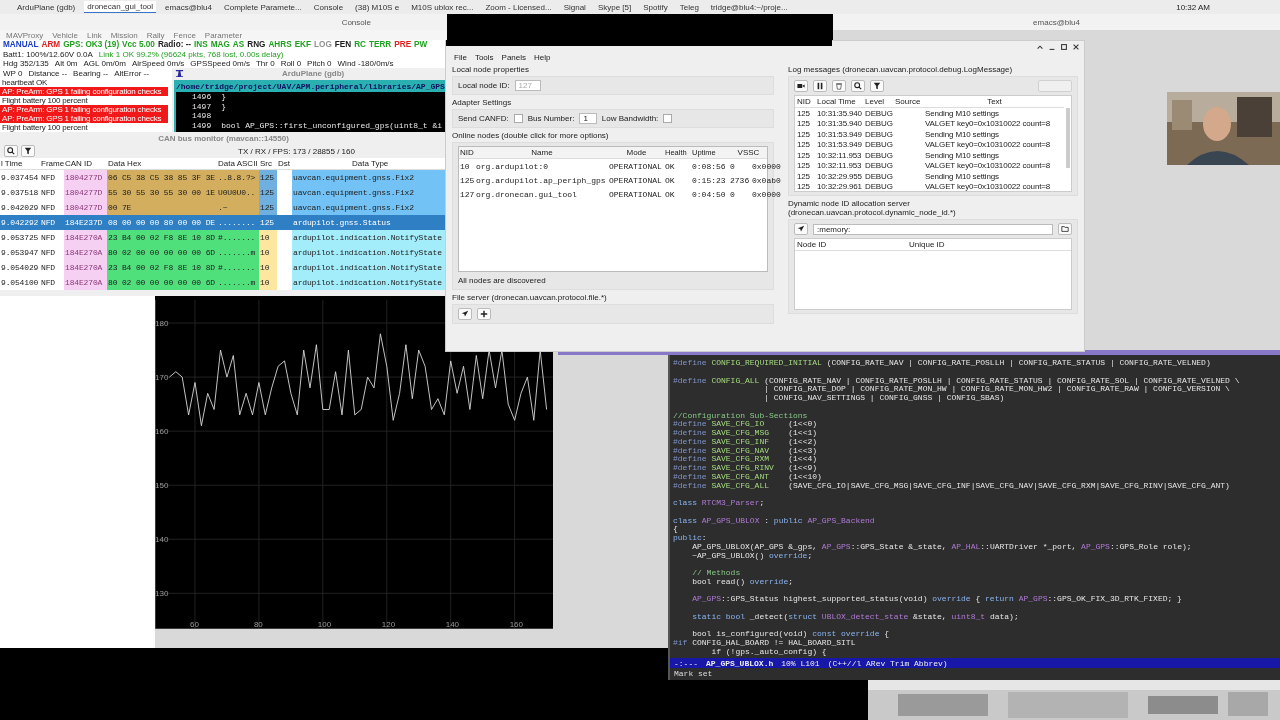  Describe the element at coordinates (1001, 380) in the screenshot. I see `code-token: (CONFIG_RATE_NAV | CONFIG_RATE_POSLLH | CONFIG_RATE_STATUS | CONFIG_RATE_SOL | CONFIG_RATE_VELNED \` at that location.